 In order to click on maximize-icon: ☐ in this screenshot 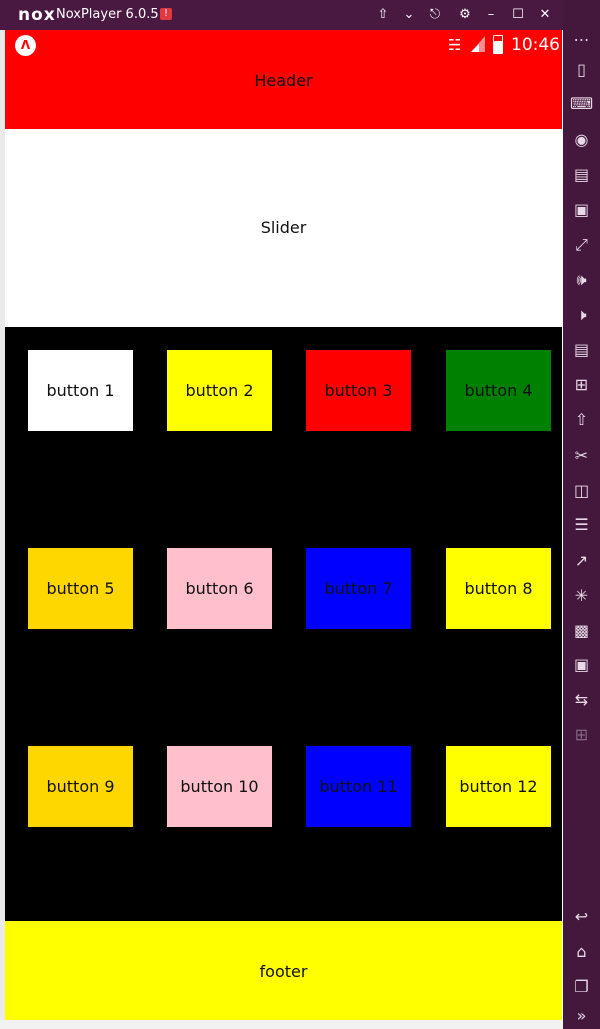, I will do `click(518, 15)`.